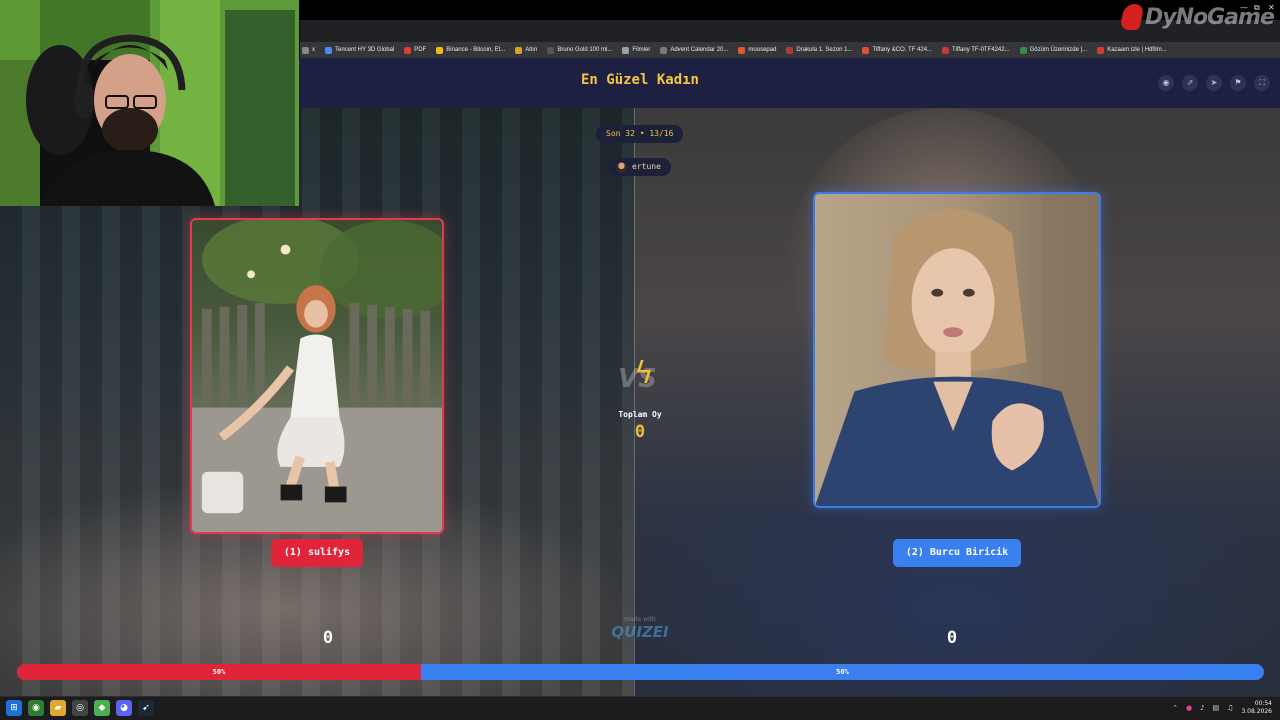 Image resolution: width=1280 pixels, height=720 pixels. I want to click on bookmark-item: mousepad, so click(757, 50).